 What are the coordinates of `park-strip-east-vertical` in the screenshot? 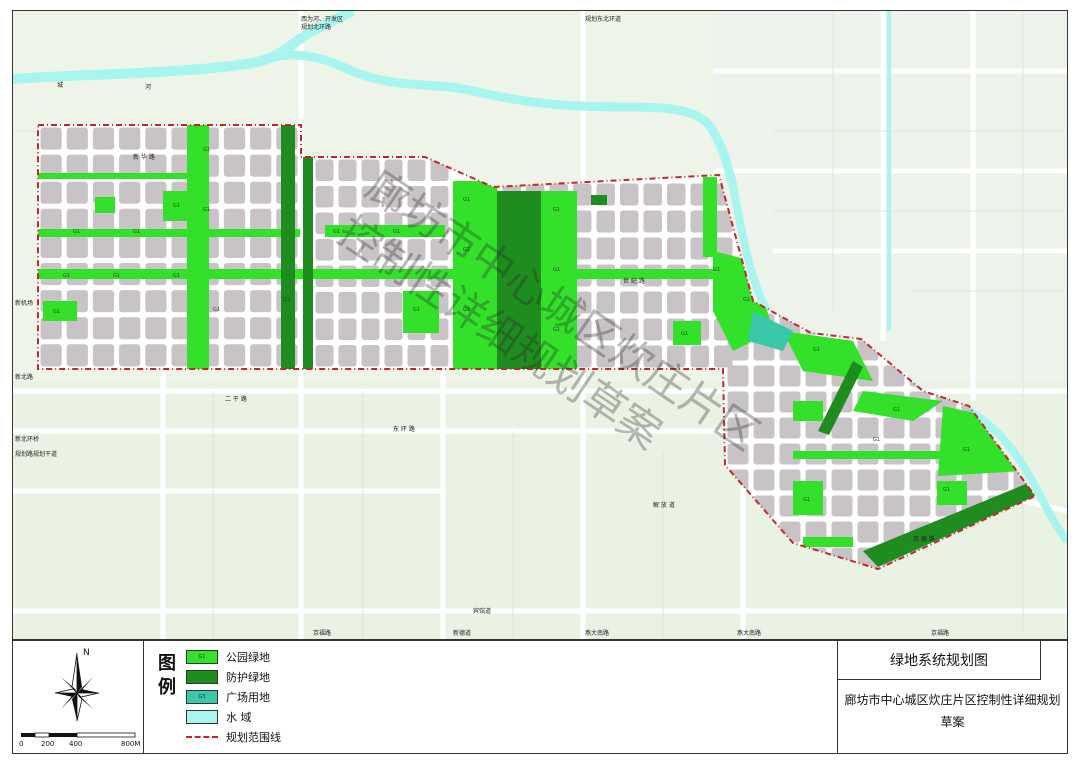 It's located at (710, 217).